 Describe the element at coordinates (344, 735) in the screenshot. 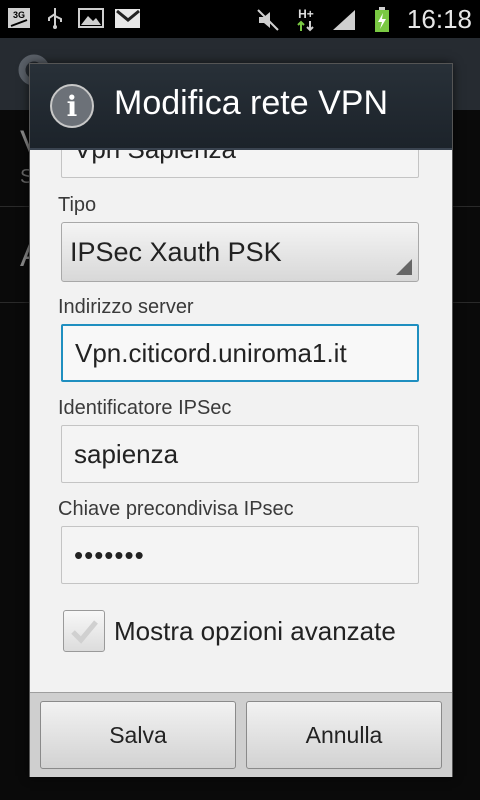

I see `cancel-button: Annulla` at that location.